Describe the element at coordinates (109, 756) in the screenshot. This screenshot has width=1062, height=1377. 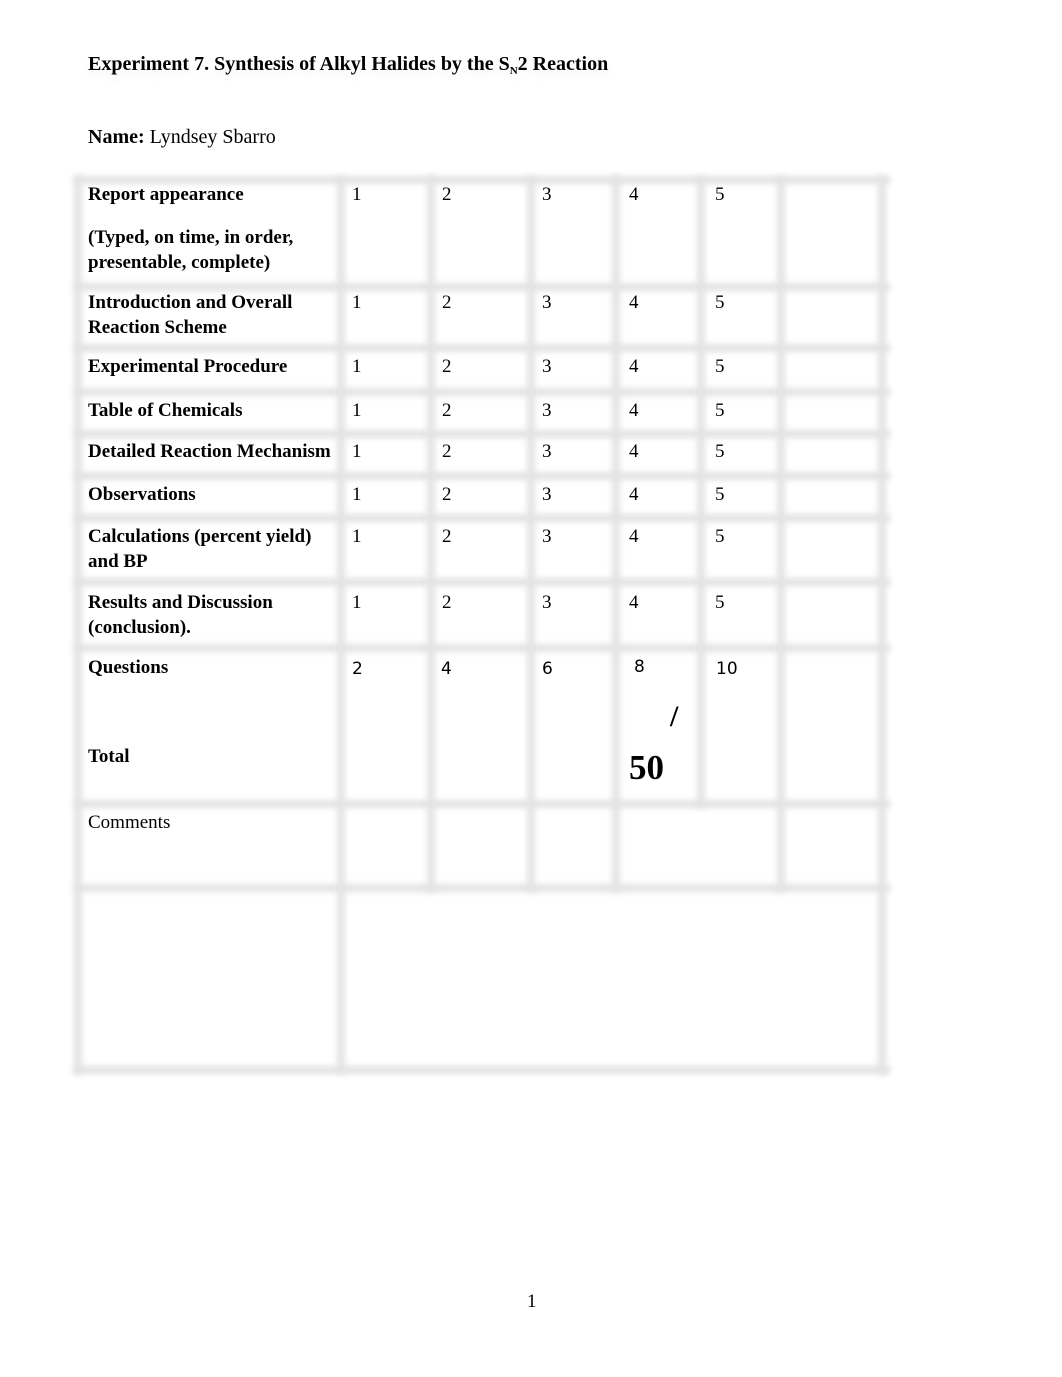
I see `row-label-total: Total` at that location.